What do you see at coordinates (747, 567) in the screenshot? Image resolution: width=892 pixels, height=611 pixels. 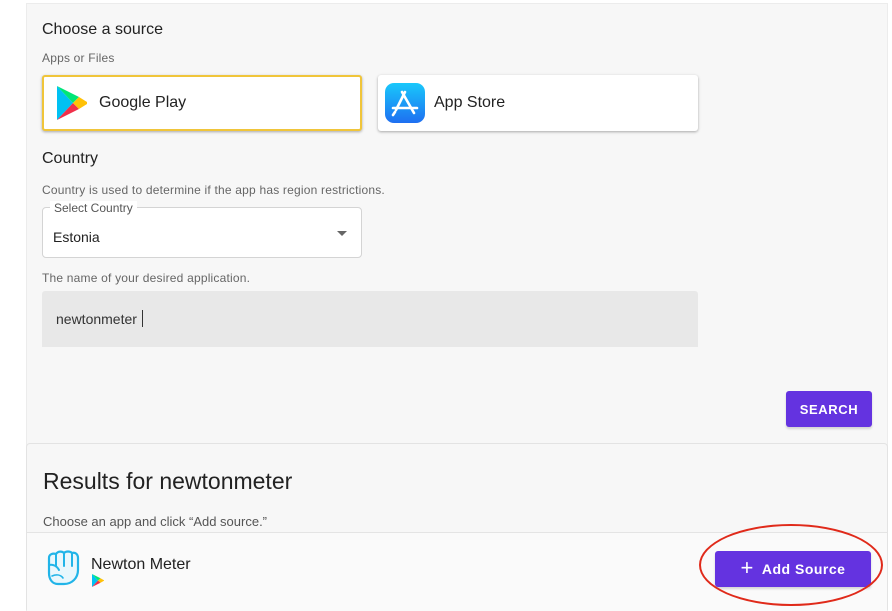 I see `plus-icon: +` at bounding box center [747, 567].